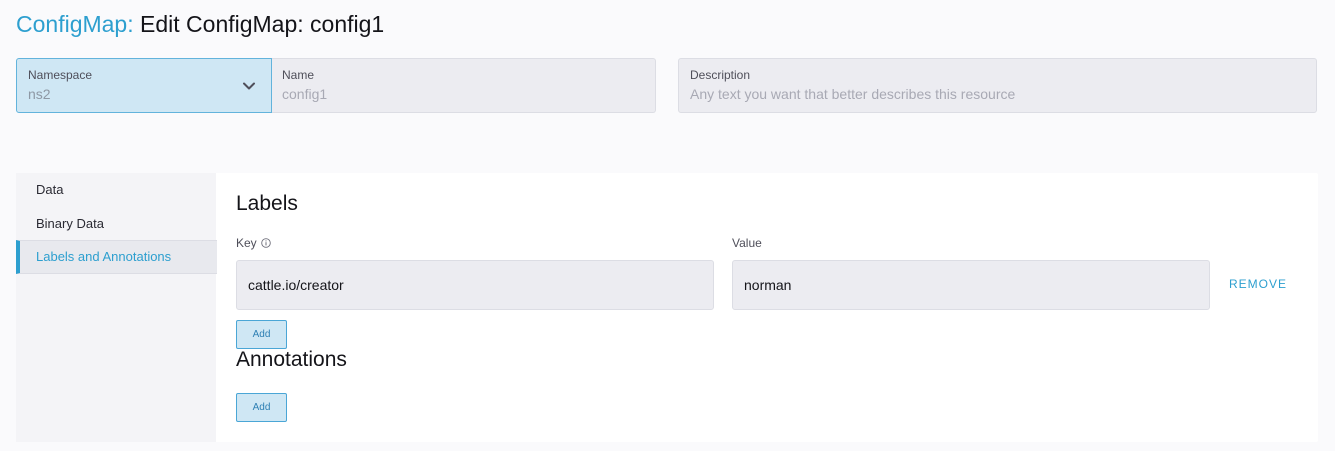 Image resolution: width=1335 pixels, height=451 pixels. Describe the element at coordinates (291, 359) in the screenshot. I see `annotations-heading: Annotations` at that location.